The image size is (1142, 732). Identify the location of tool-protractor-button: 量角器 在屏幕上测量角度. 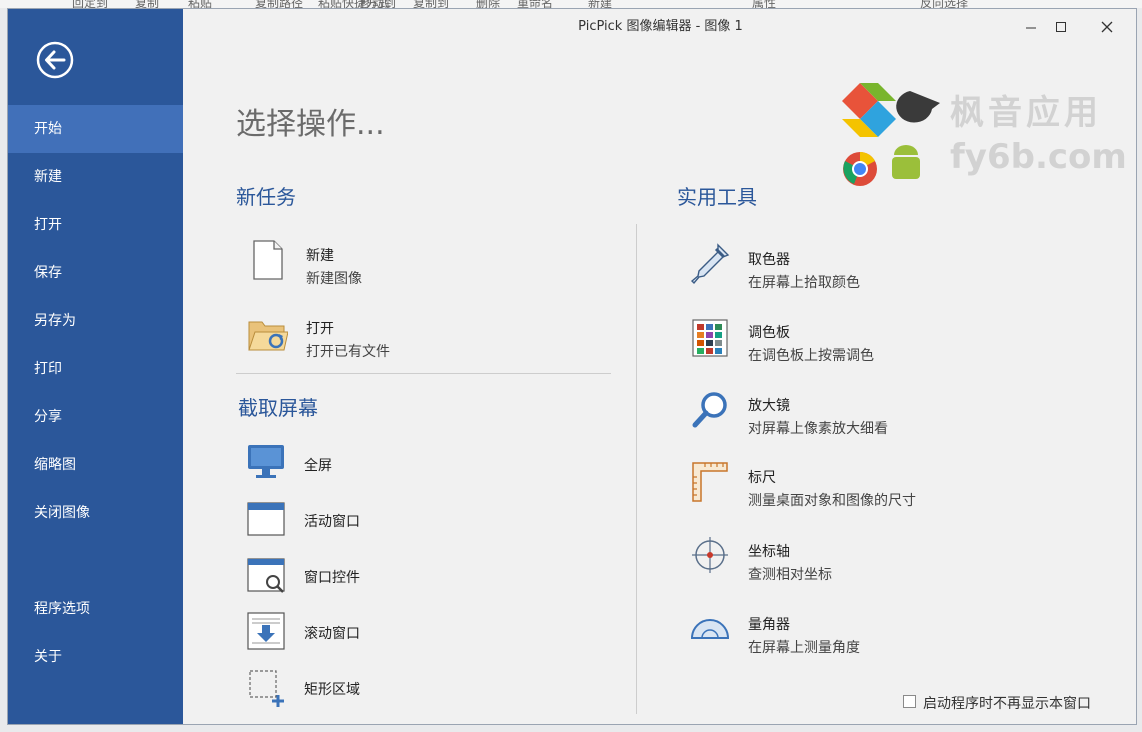
(850, 632).